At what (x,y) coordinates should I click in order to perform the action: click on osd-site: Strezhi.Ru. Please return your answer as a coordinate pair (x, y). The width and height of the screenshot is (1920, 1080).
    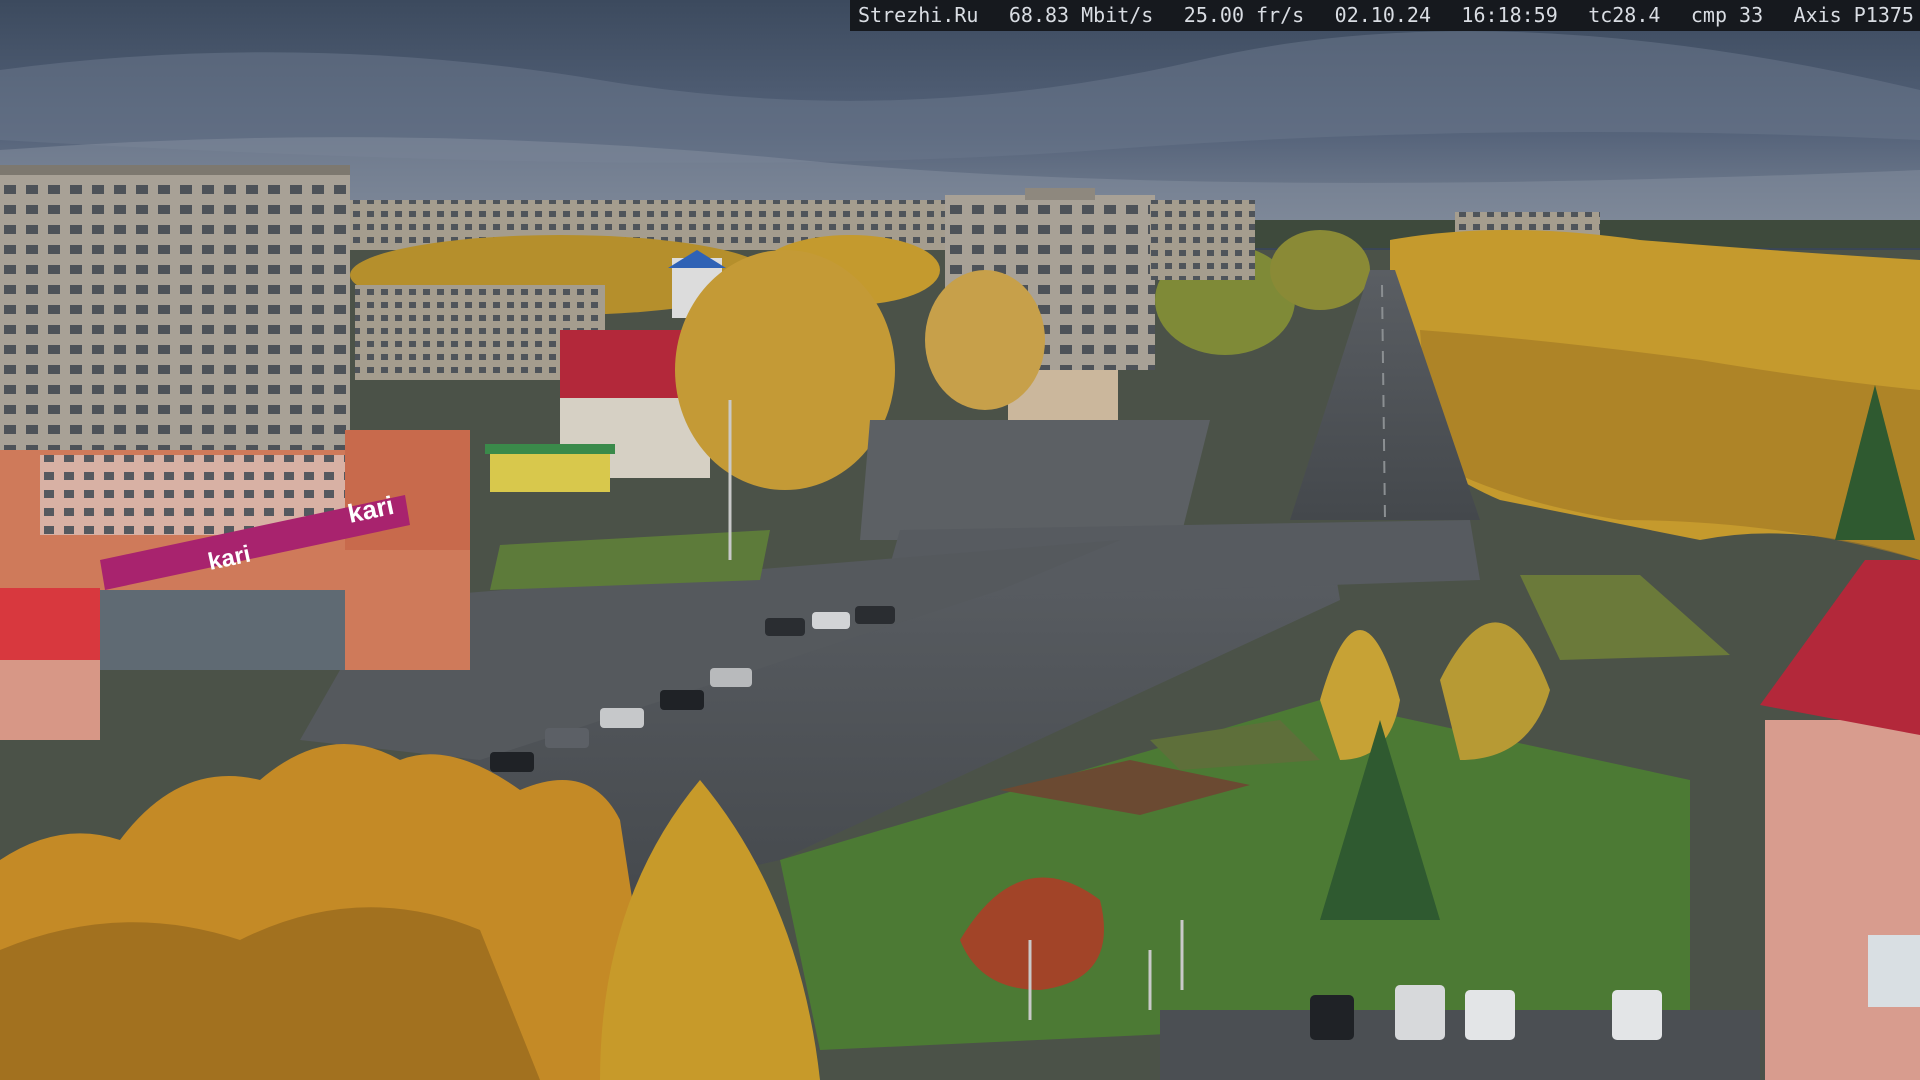
    Looking at the image, I should click on (918, 15).